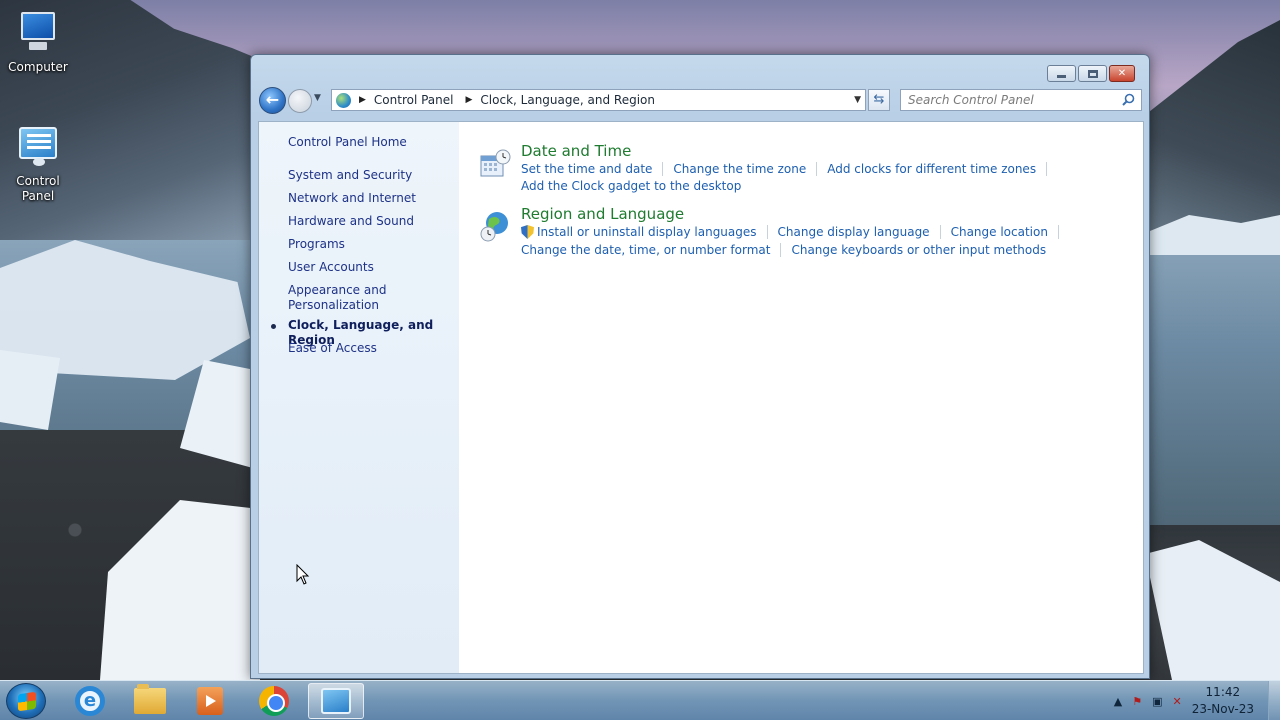 Image resolution: width=1280 pixels, height=720 pixels. I want to click on minimize-icon, so click(1061, 76).